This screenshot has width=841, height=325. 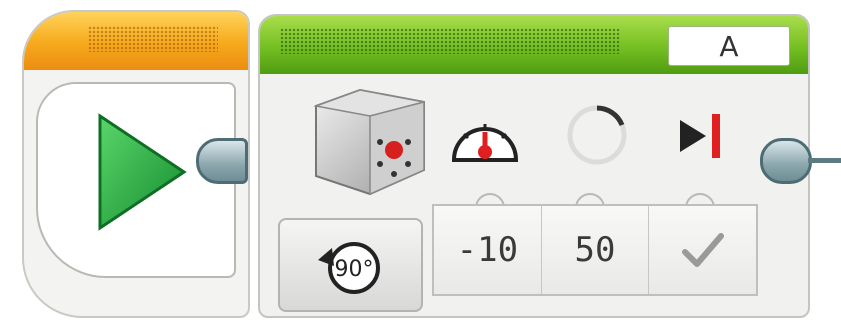 I want to click on mode-degrees-label: 90°, so click(x=354, y=269).